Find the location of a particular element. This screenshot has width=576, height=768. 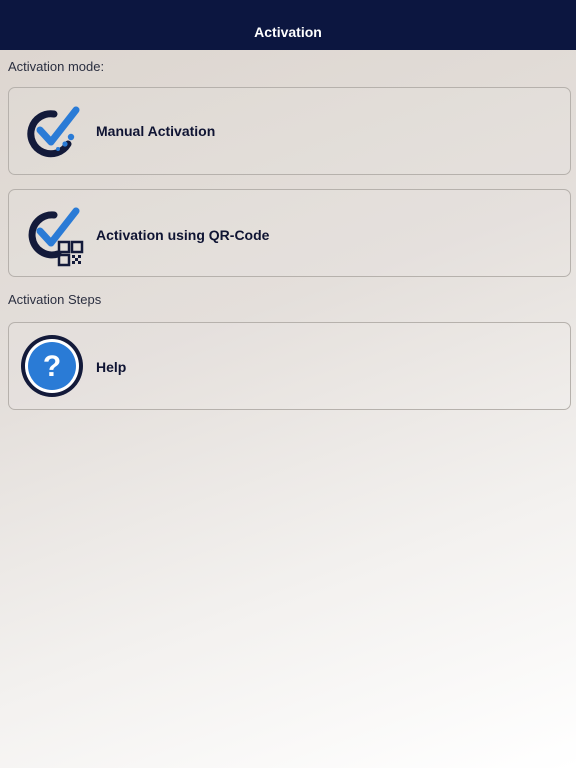

manual-activation-button: Manual Activation is located at coordinates (289, 131).